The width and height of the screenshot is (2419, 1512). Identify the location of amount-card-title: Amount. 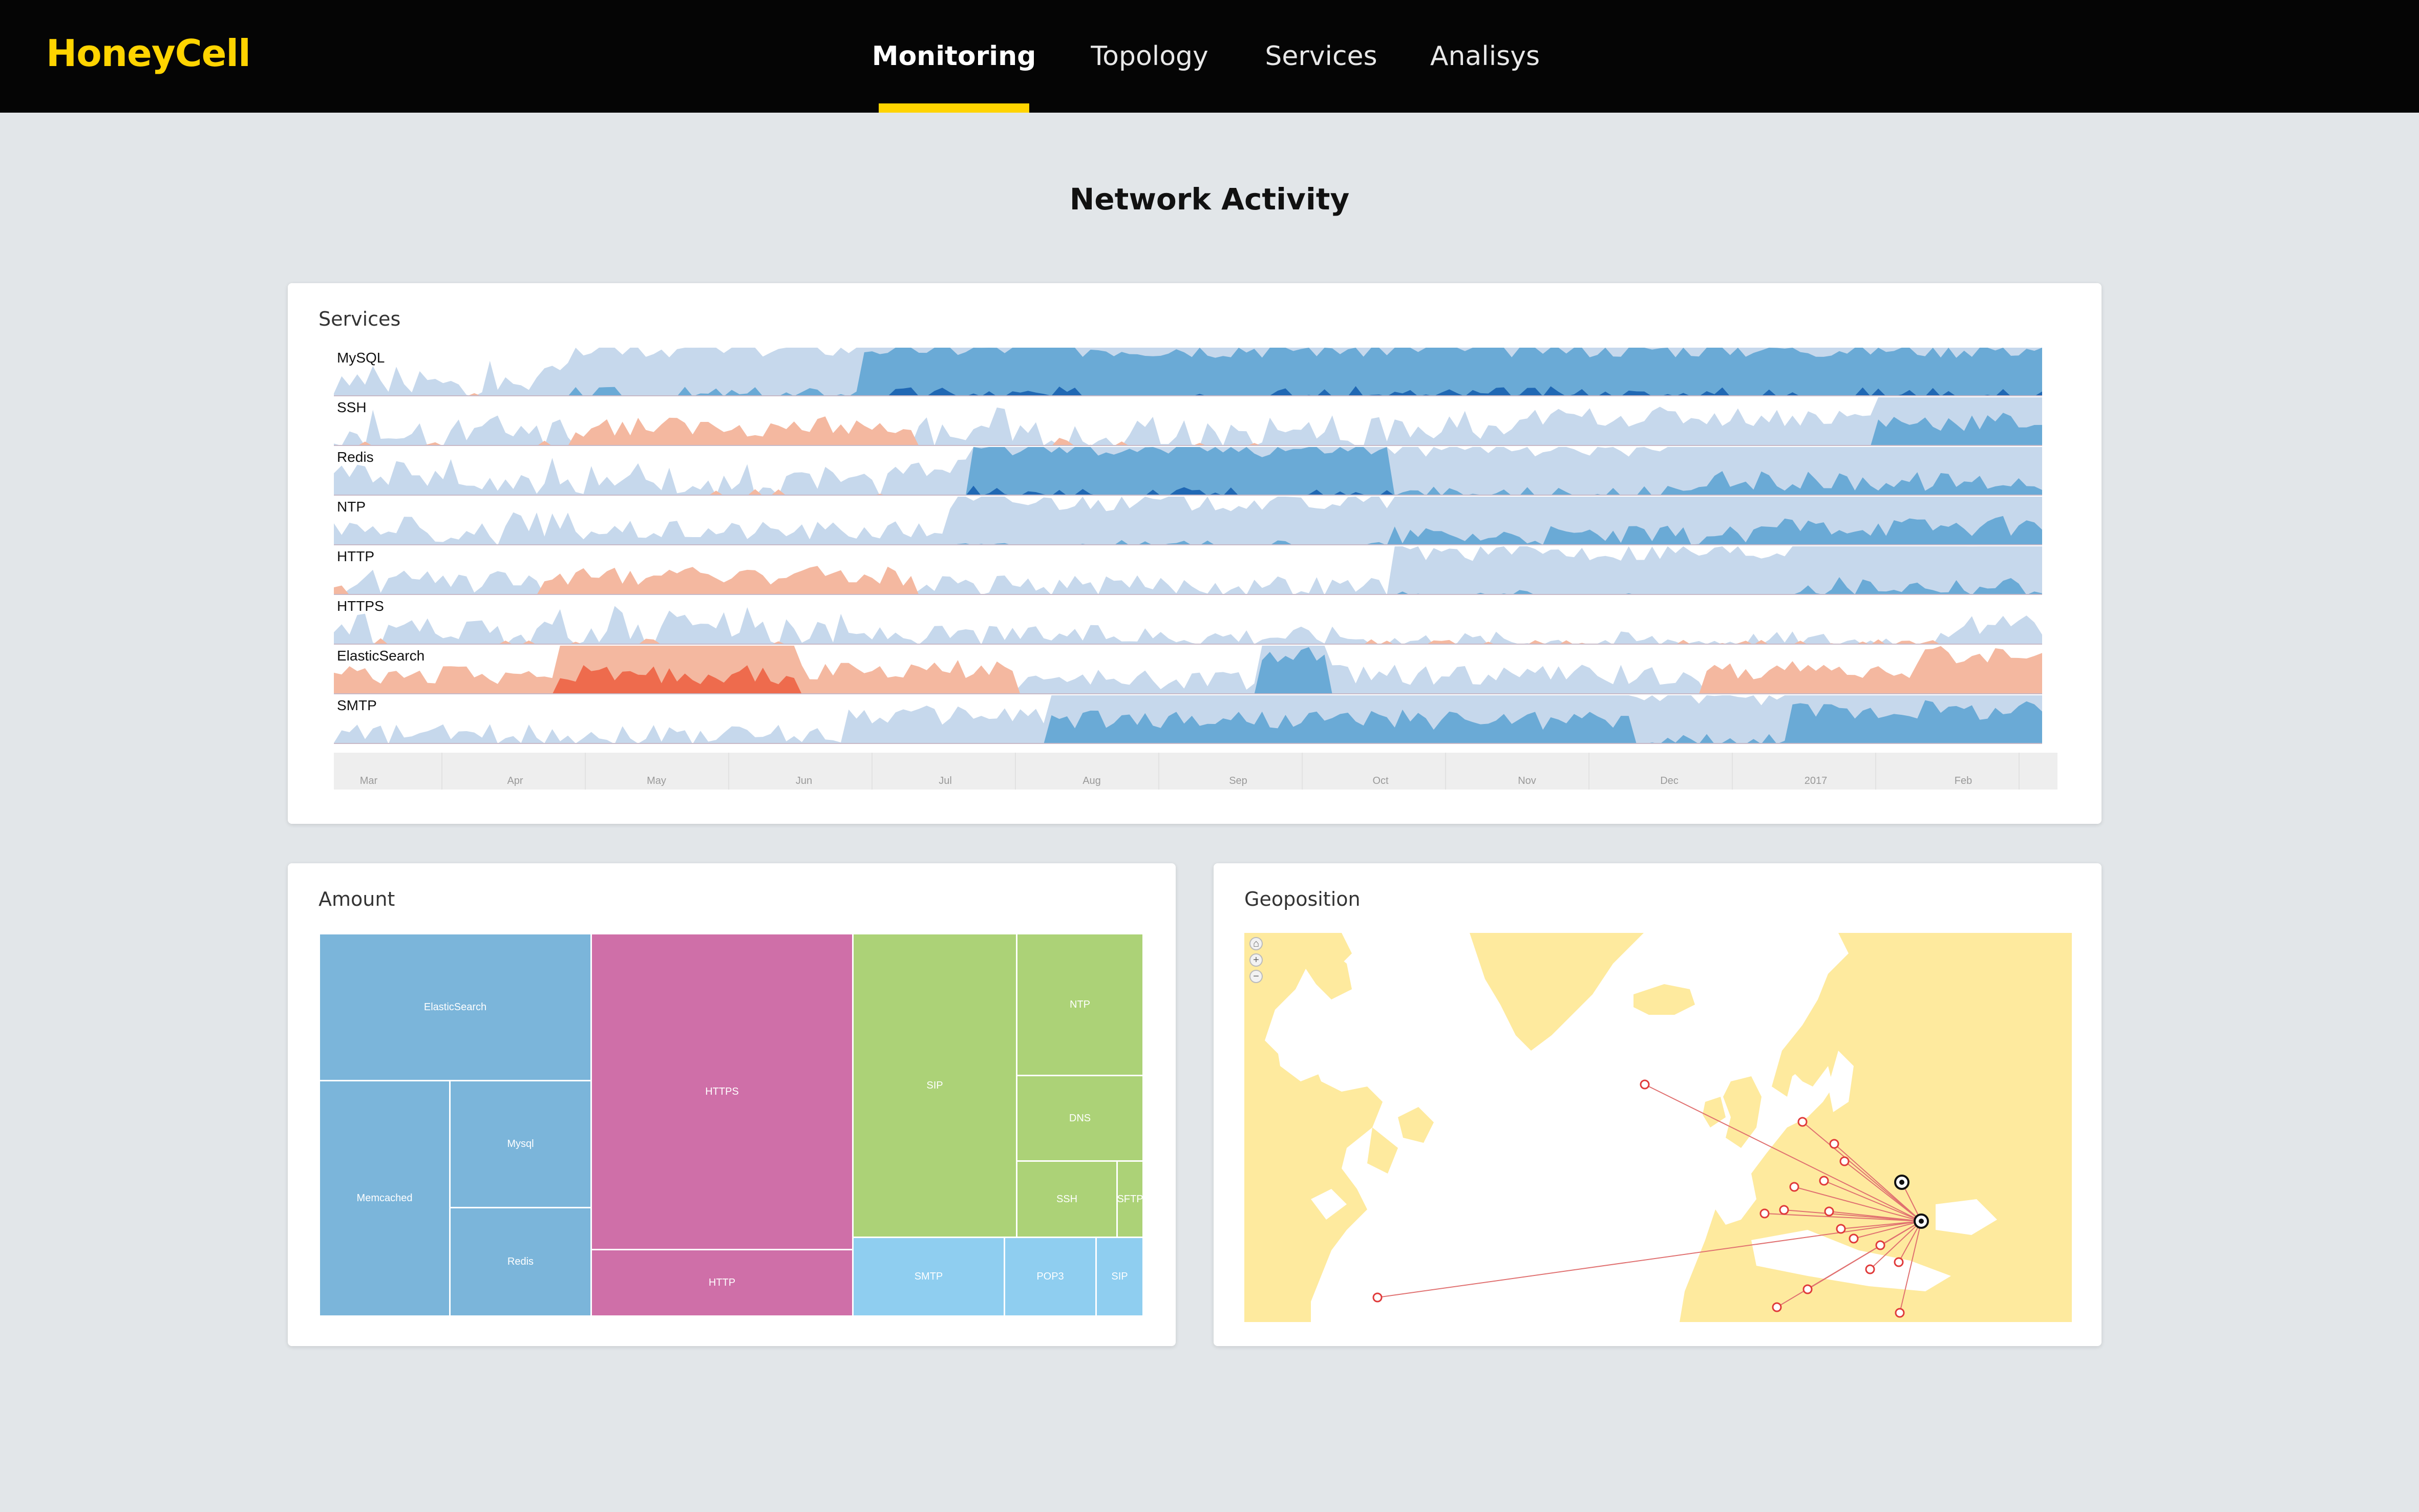
(357, 899).